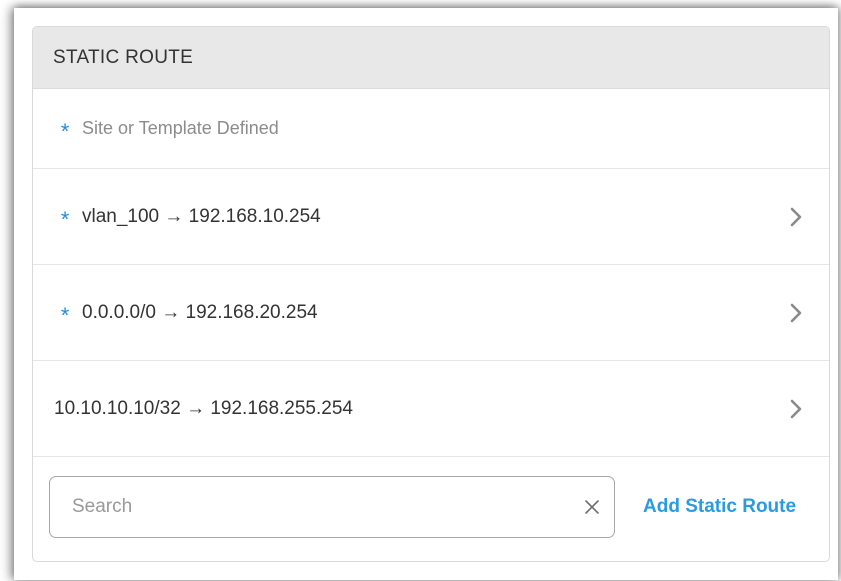  Describe the element at coordinates (592, 507) in the screenshot. I see `close-icon` at that location.